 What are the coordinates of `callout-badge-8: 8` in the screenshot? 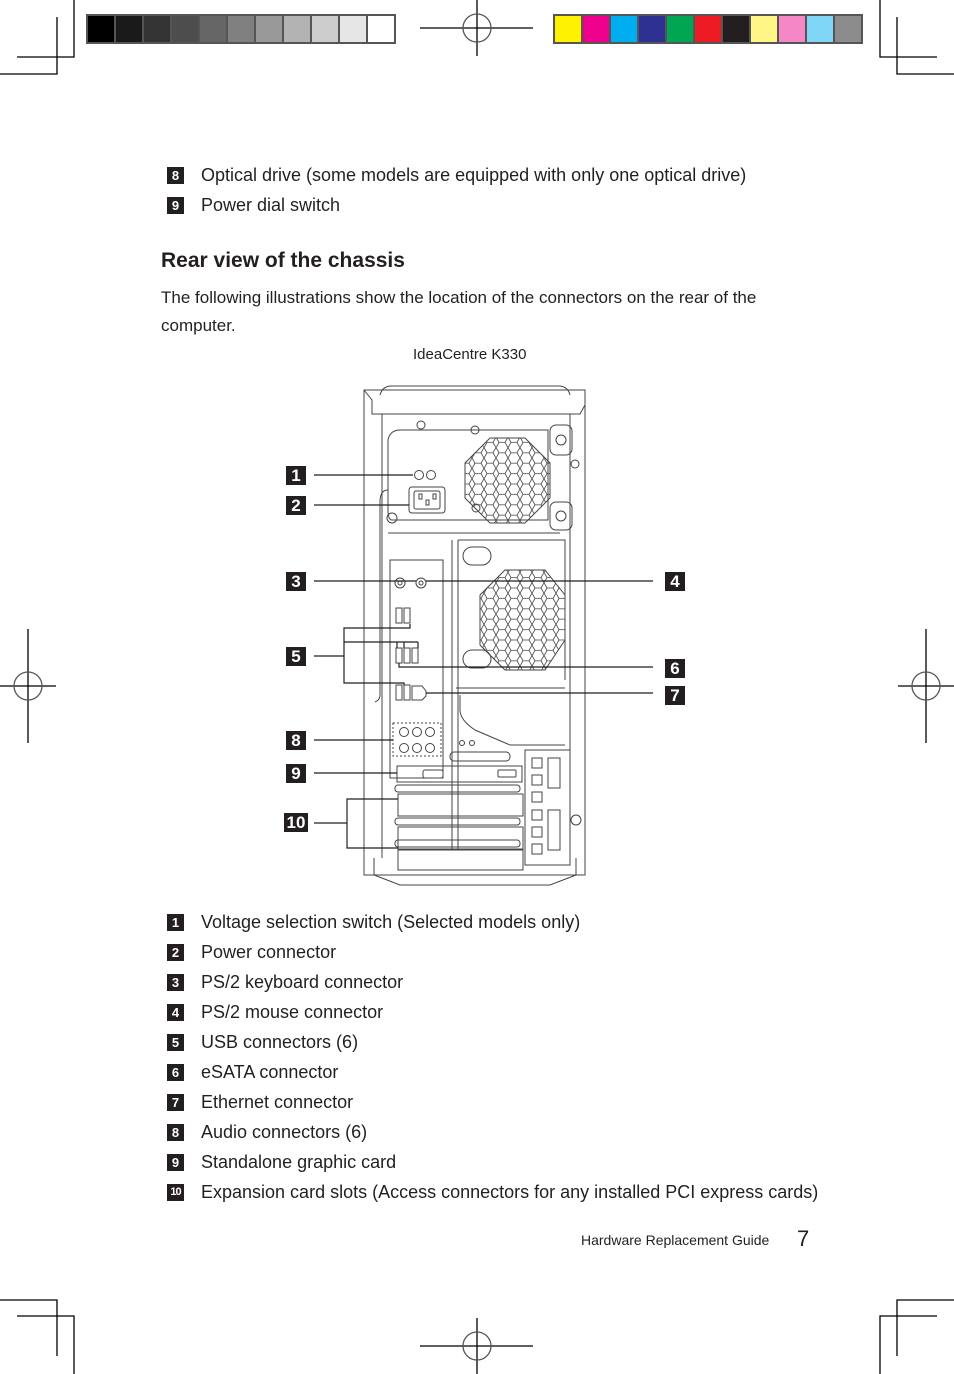 It's located at (296, 740).